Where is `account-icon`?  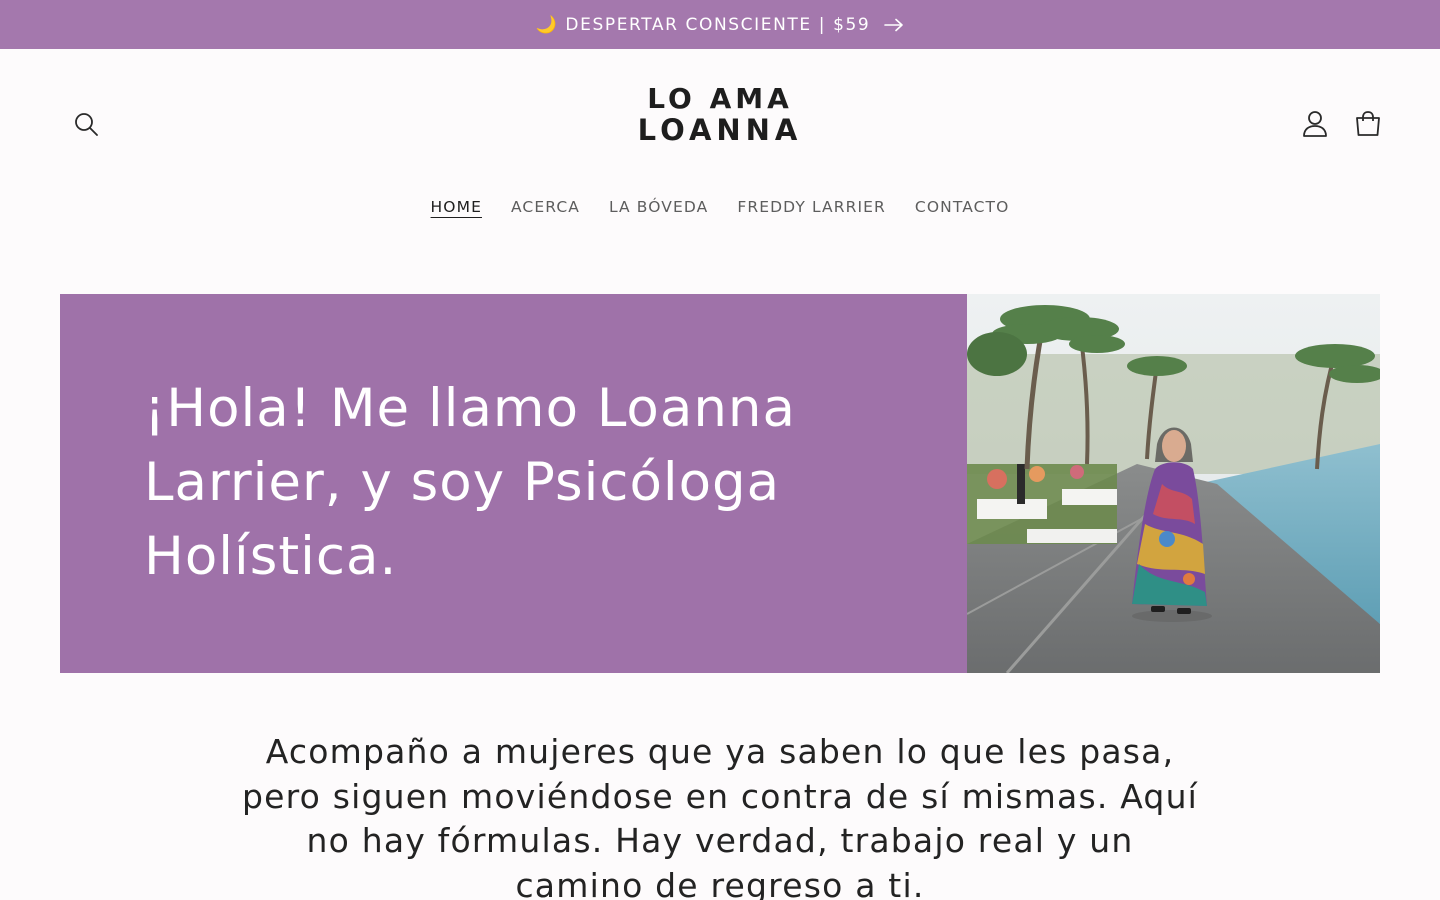
account-icon is located at coordinates (1315, 124).